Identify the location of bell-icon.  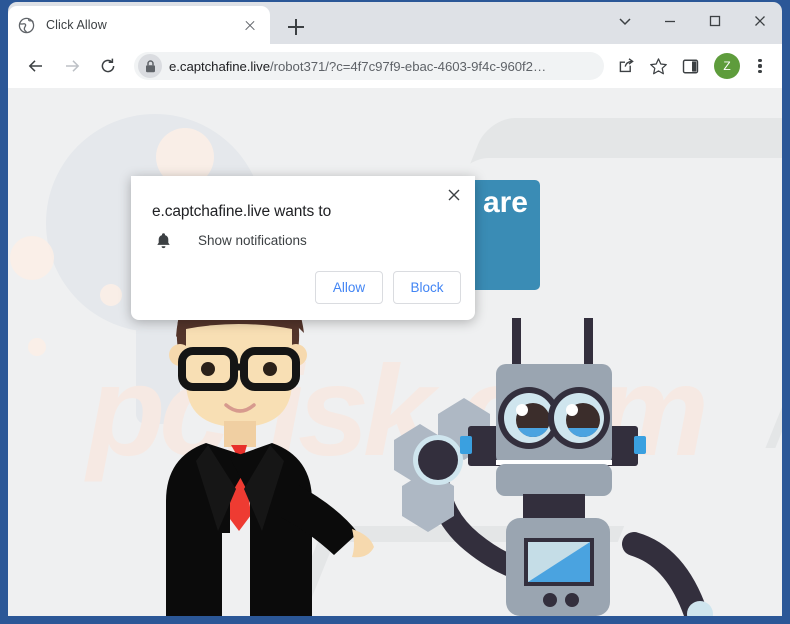
(163, 240).